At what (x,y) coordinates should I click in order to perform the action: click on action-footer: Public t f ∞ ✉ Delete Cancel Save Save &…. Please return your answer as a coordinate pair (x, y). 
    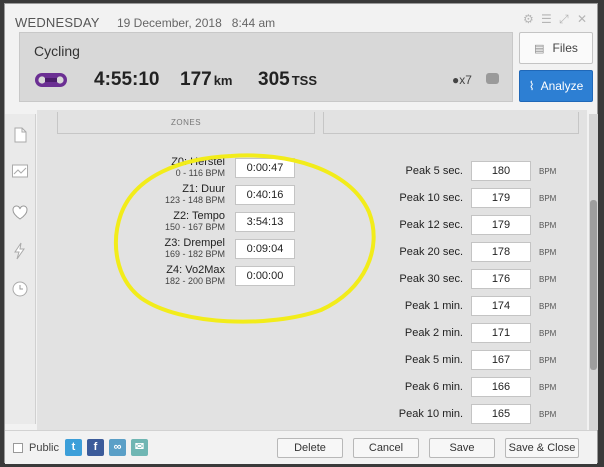
    Looking at the image, I should click on (301, 447).